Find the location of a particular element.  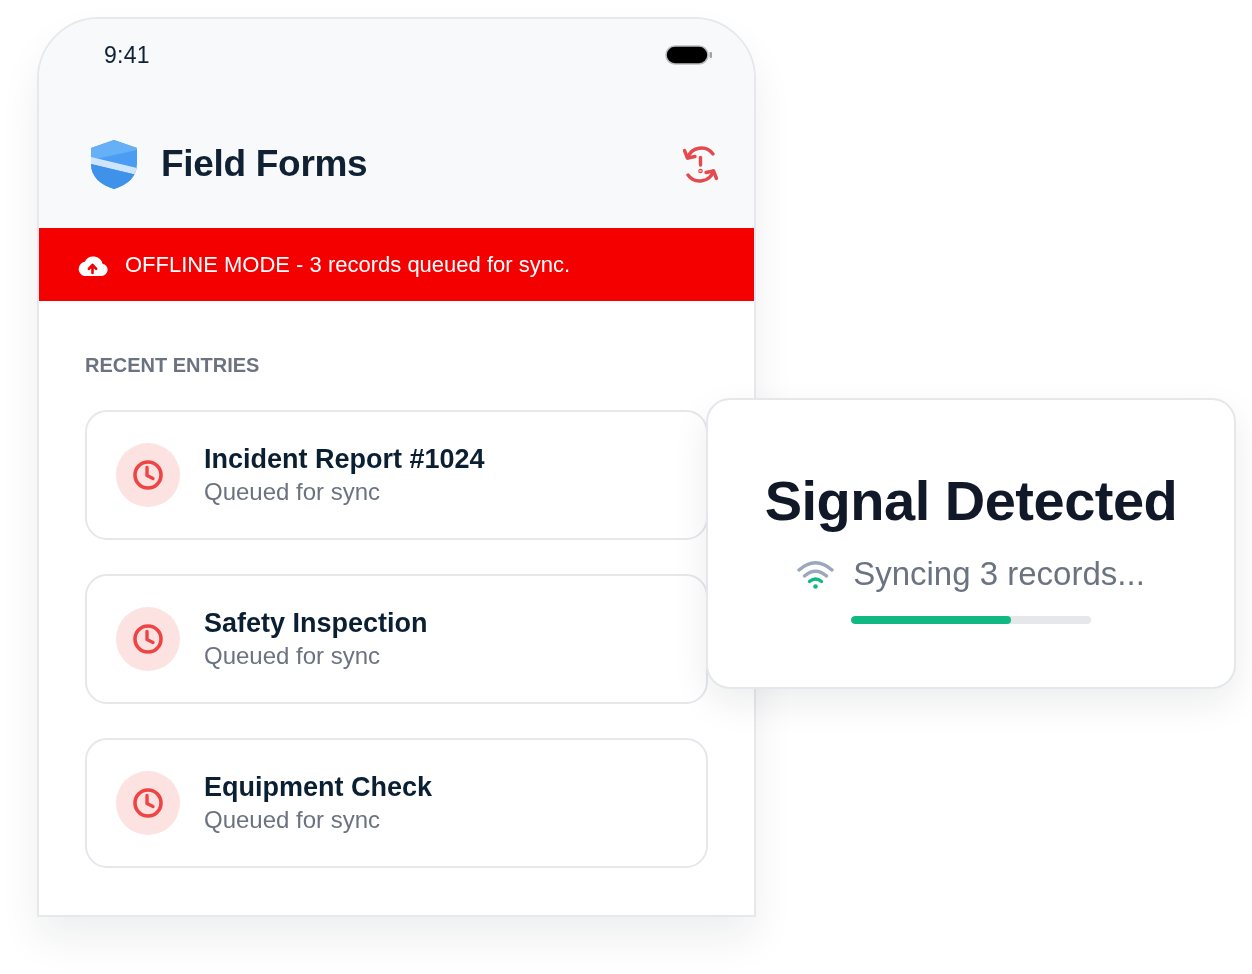

sync-alert-icon is located at coordinates (700, 164).